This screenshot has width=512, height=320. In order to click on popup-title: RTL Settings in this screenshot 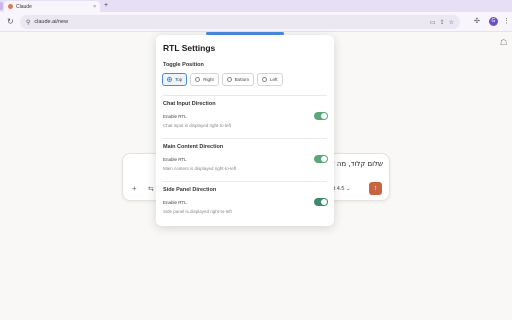, I will do `click(189, 48)`.